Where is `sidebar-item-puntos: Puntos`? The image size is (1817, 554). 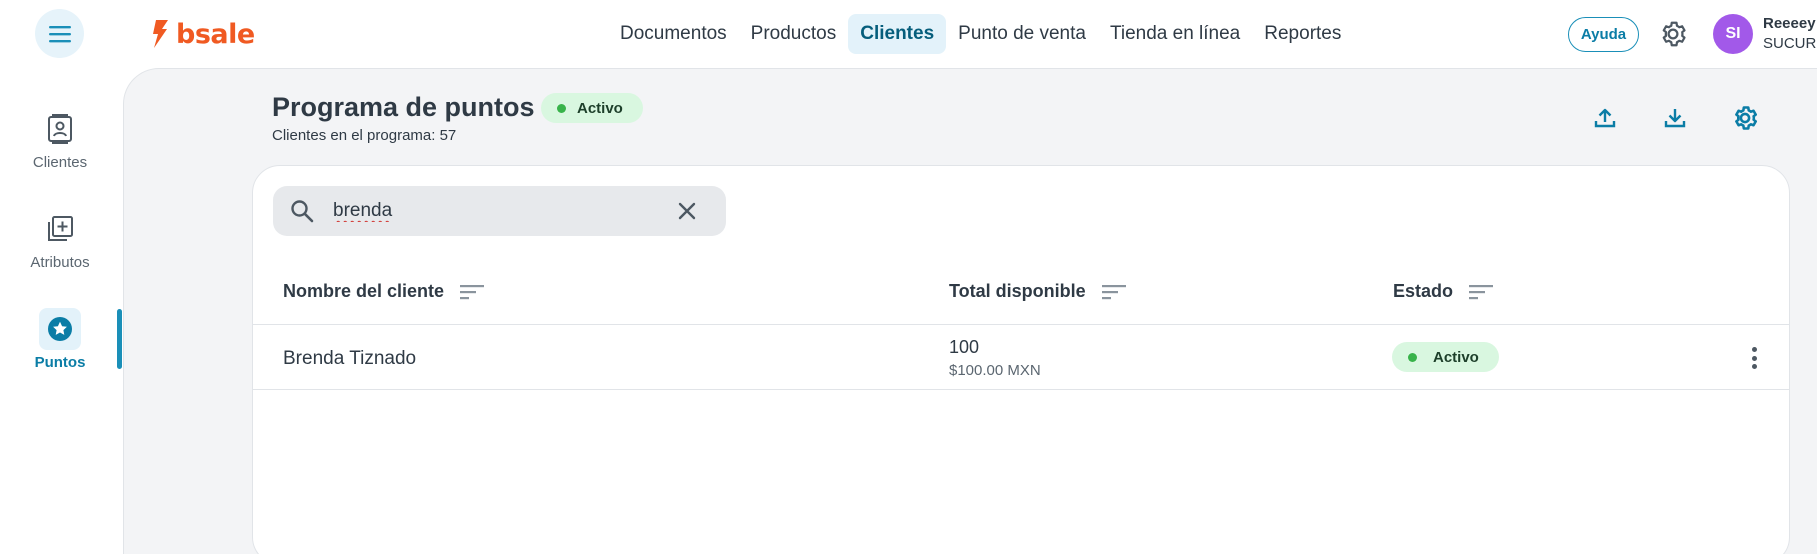 sidebar-item-puntos: Puntos is located at coordinates (60, 339).